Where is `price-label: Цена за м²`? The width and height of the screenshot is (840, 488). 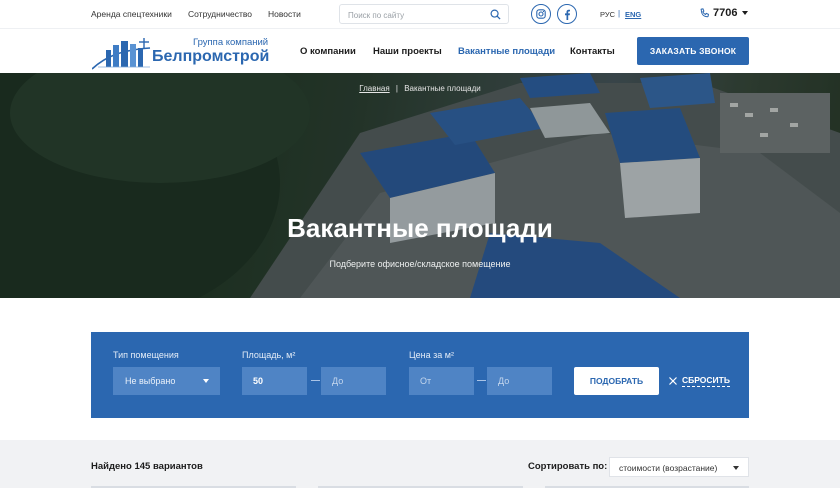 price-label: Цена за м² is located at coordinates (431, 355).